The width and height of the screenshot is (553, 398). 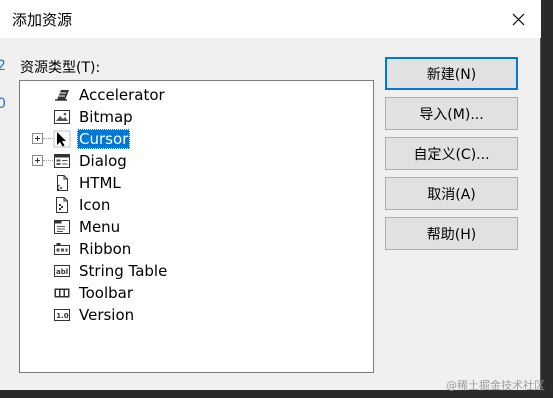 What do you see at coordinates (122, 95) in the screenshot?
I see `tree-item-label: Accelerator` at bounding box center [122, 95].